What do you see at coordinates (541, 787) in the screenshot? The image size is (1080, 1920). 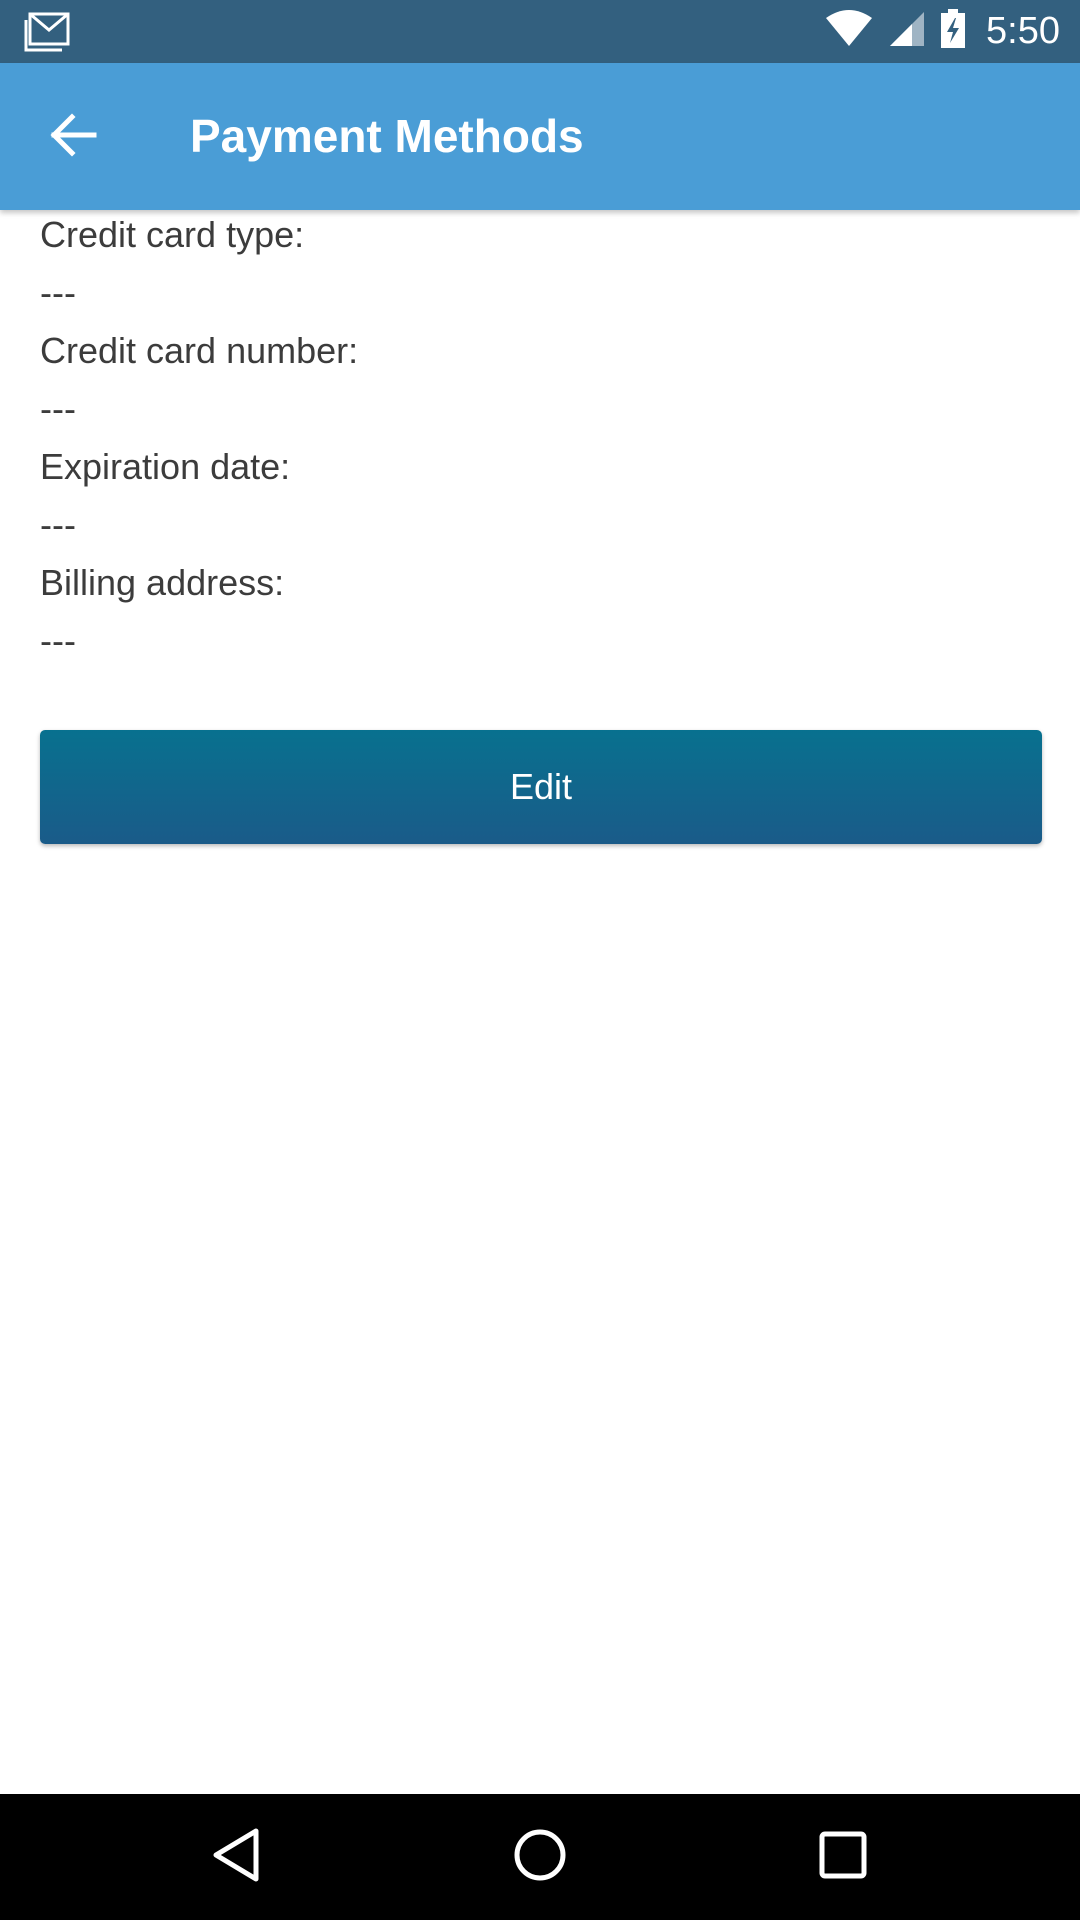 I see `edit-button: Edit` at bounding box center [541, 787].